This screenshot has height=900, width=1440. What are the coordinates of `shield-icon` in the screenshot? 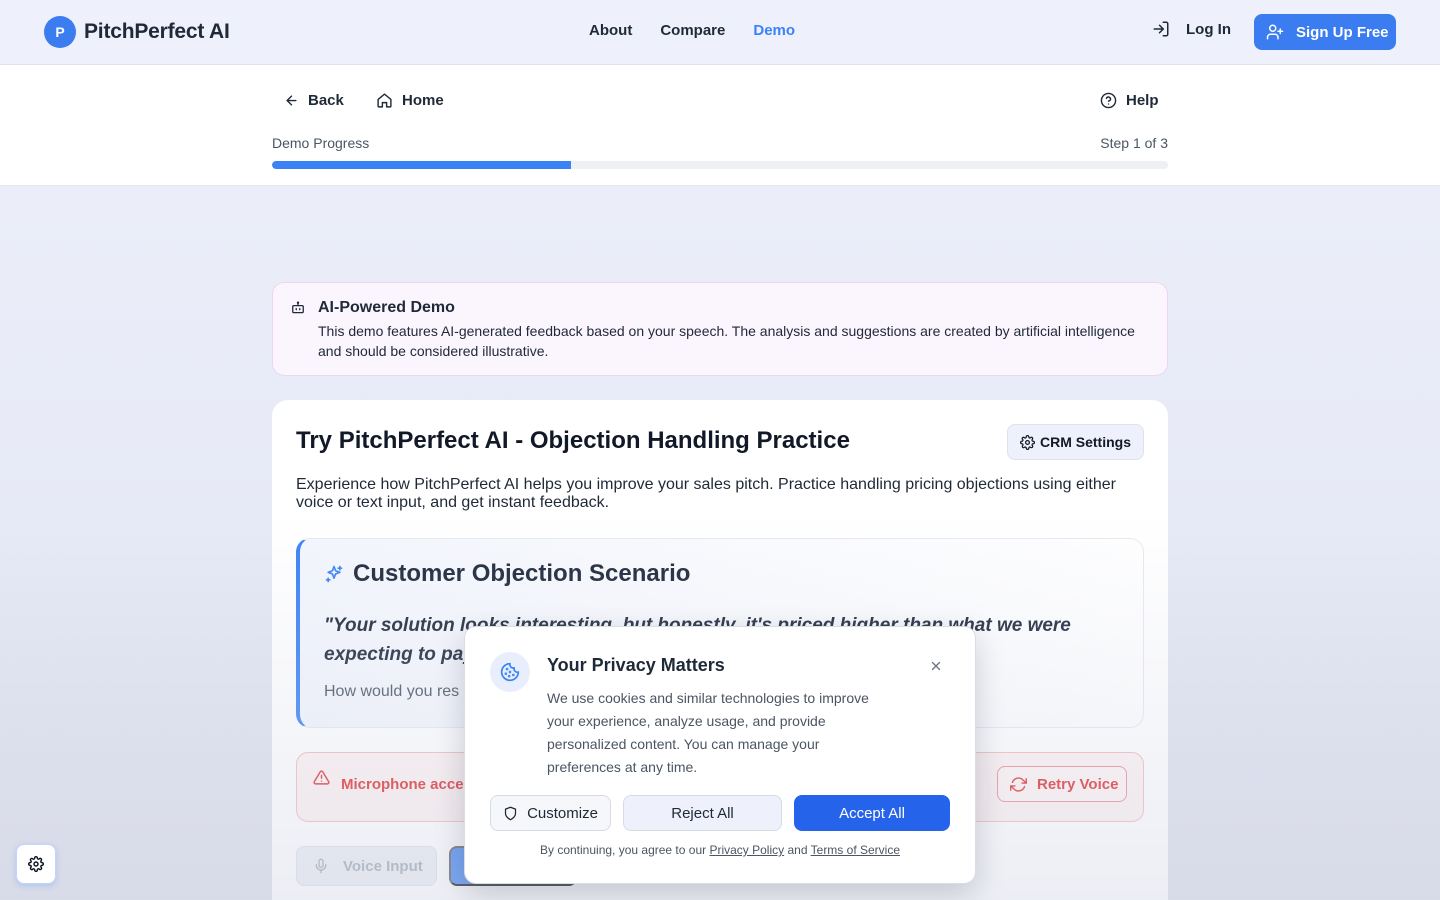 It's located at (510, 813).